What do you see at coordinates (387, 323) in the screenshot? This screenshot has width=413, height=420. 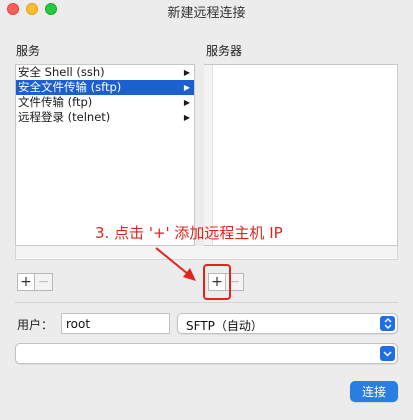 I see `chevron-updown-icon` at bounding box center [387, 323].